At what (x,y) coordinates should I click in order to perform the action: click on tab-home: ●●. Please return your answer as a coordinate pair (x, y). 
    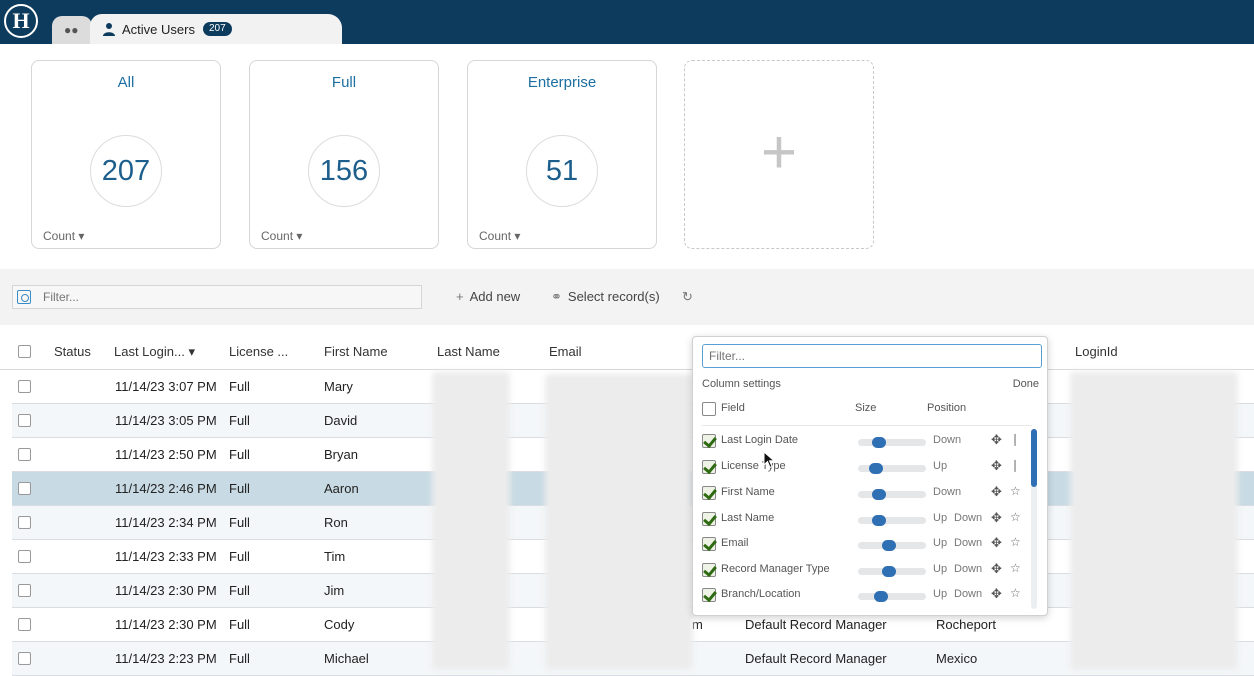
    Looking at the image, I should click on (72, 30).